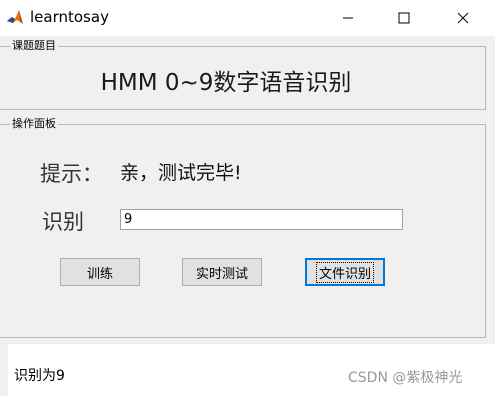 This screenshot has width=495, height=396. I want to click on hint-label: 提示：, so click(71, 174).